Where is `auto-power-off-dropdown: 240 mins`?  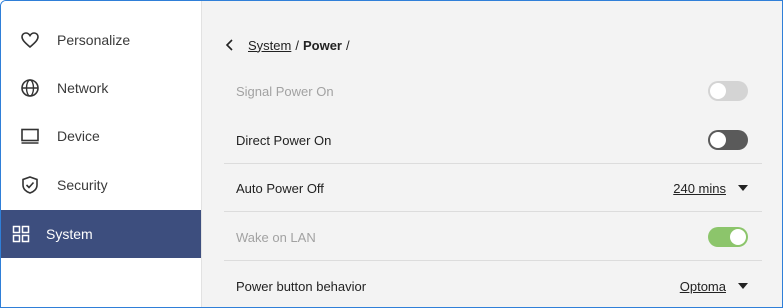 auto-power-off-dropdown: 240 mins is located at coordinates (710, 188).